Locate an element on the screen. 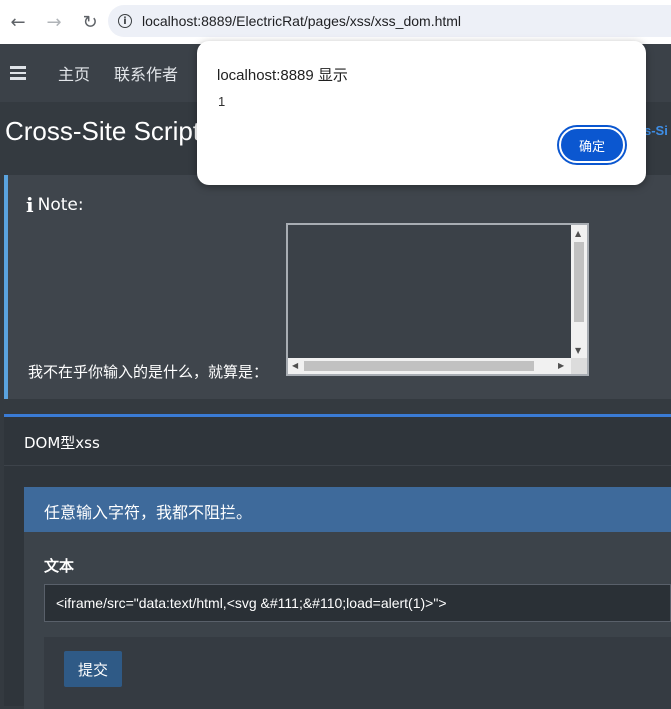  site-info-icon: i is located at coordinates (125, 21).